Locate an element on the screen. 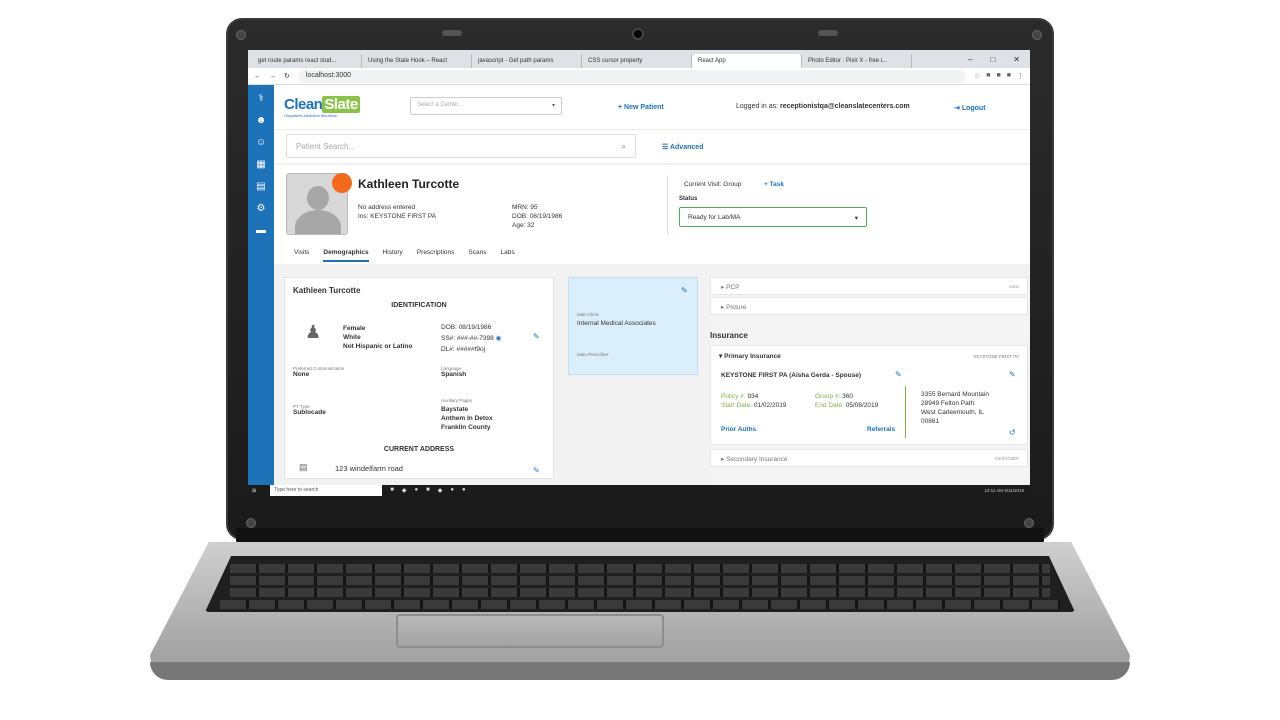  group-value: 360 is located at coordinates (847, 396).